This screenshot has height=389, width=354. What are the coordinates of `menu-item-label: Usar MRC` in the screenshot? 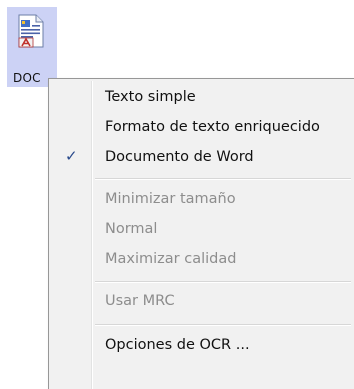 It's located at (140, 301).